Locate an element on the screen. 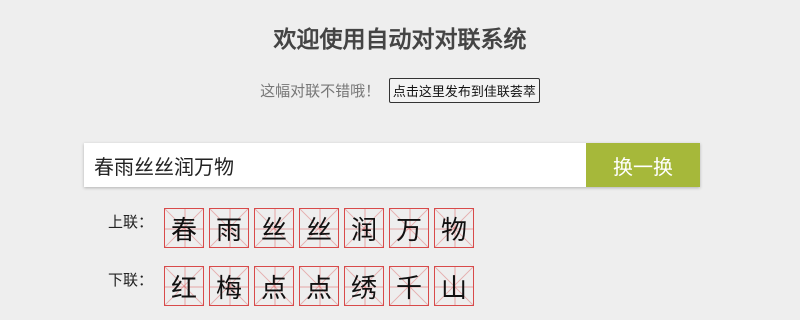  lower-couplet-cells: 红 梅 点 点 绣 千 山 is located at coordinates (319, 286).